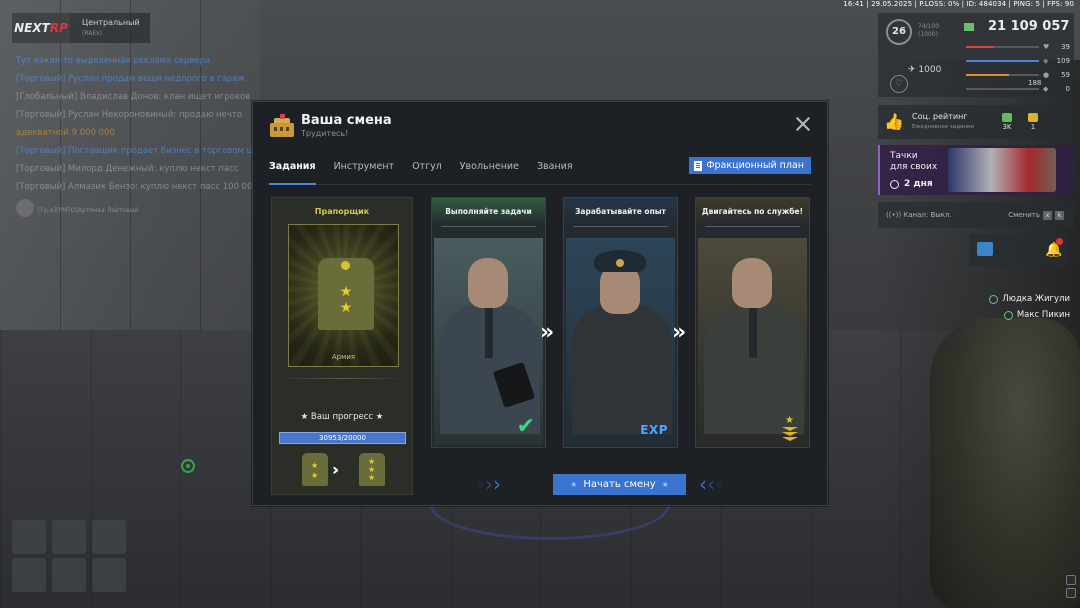  Describe the element at coordinates (927, 215) in the screenshot. I see `voice-channel-label: Канал: Выкл.` at that location.